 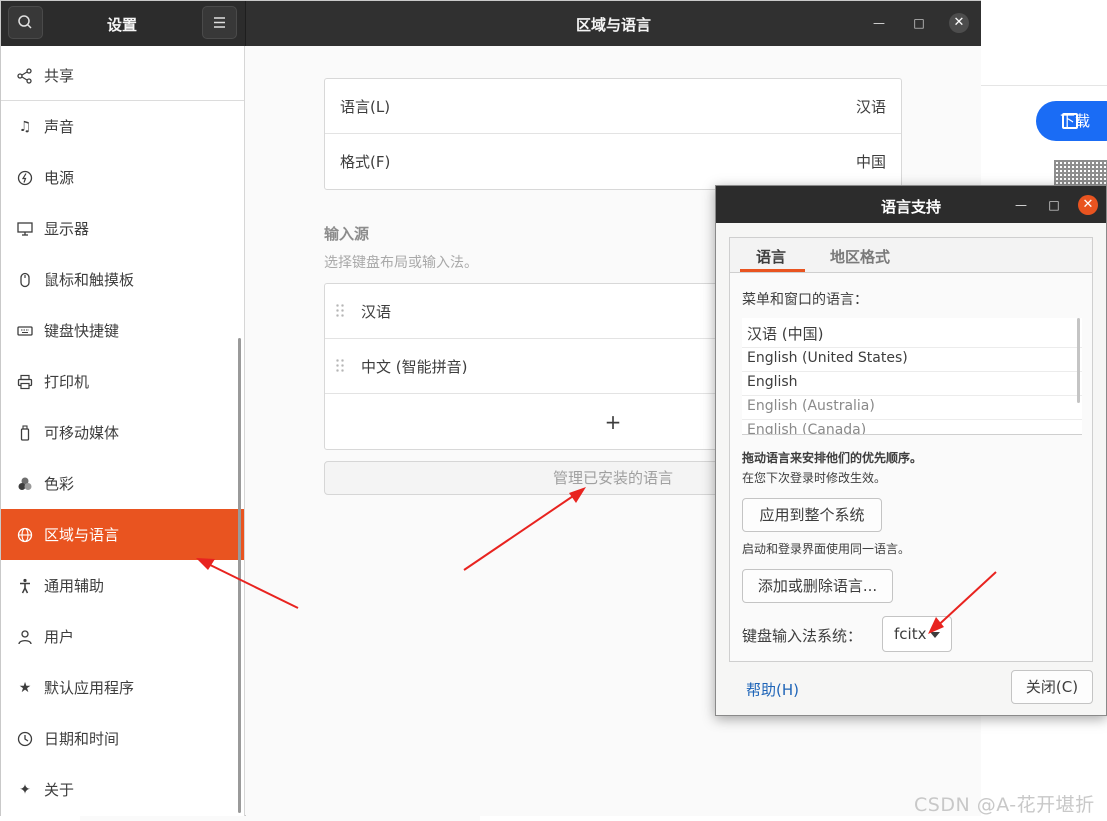 What do you see at coordinates (870, 106) in the screenshot?
I see `language-value: 汉语` at bounding box center [870, 106].